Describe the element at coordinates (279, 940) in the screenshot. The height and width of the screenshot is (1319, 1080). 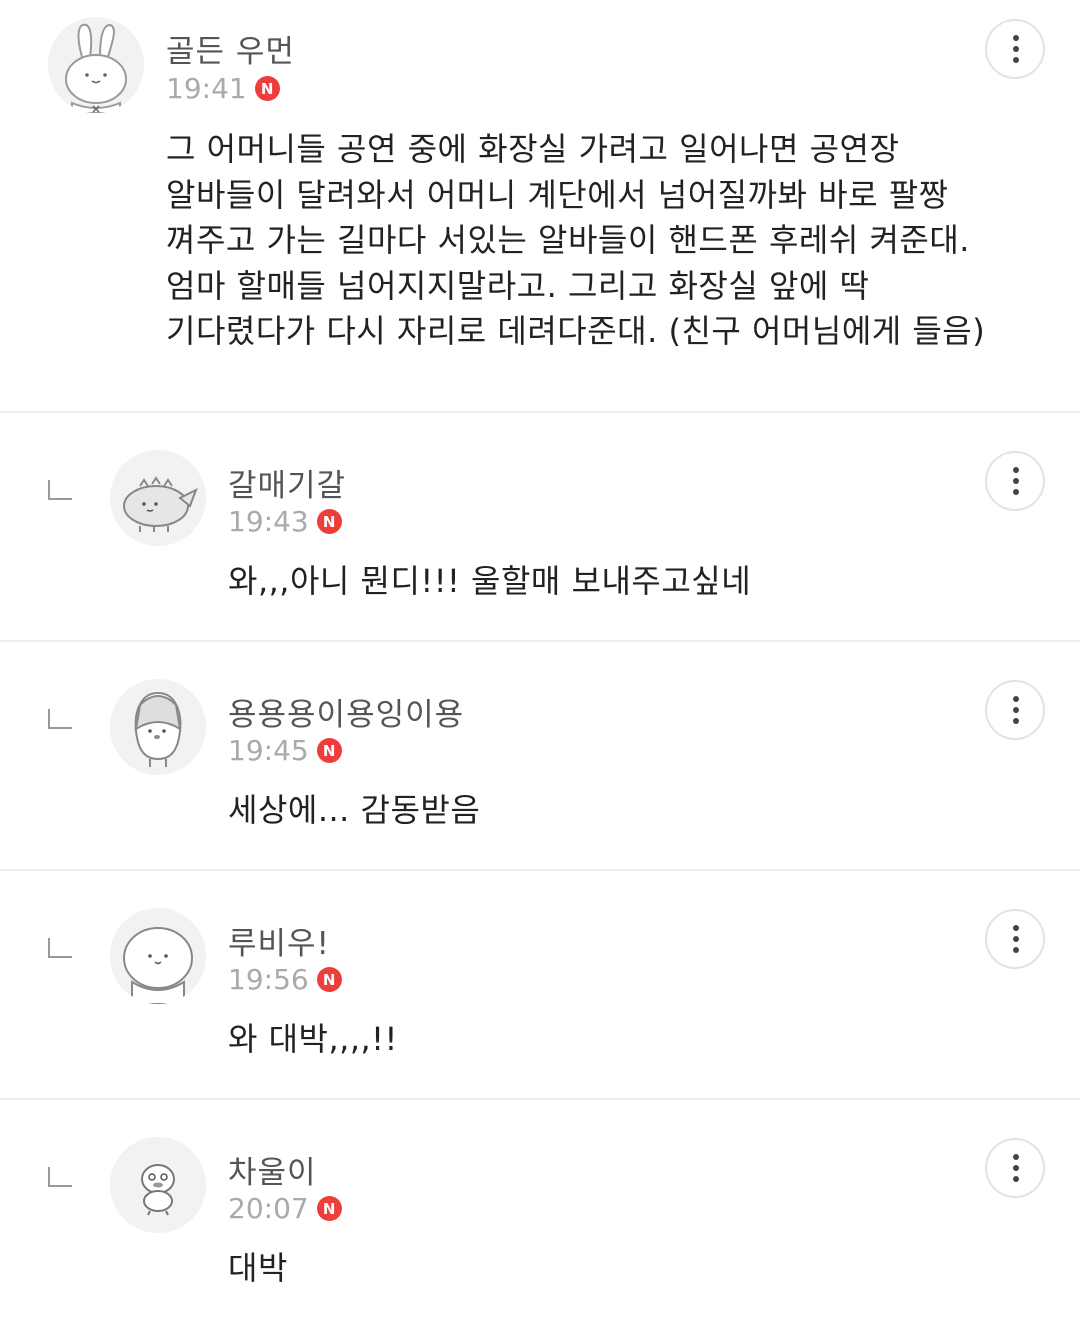
I see `comment-author: 루비우!` at that location.